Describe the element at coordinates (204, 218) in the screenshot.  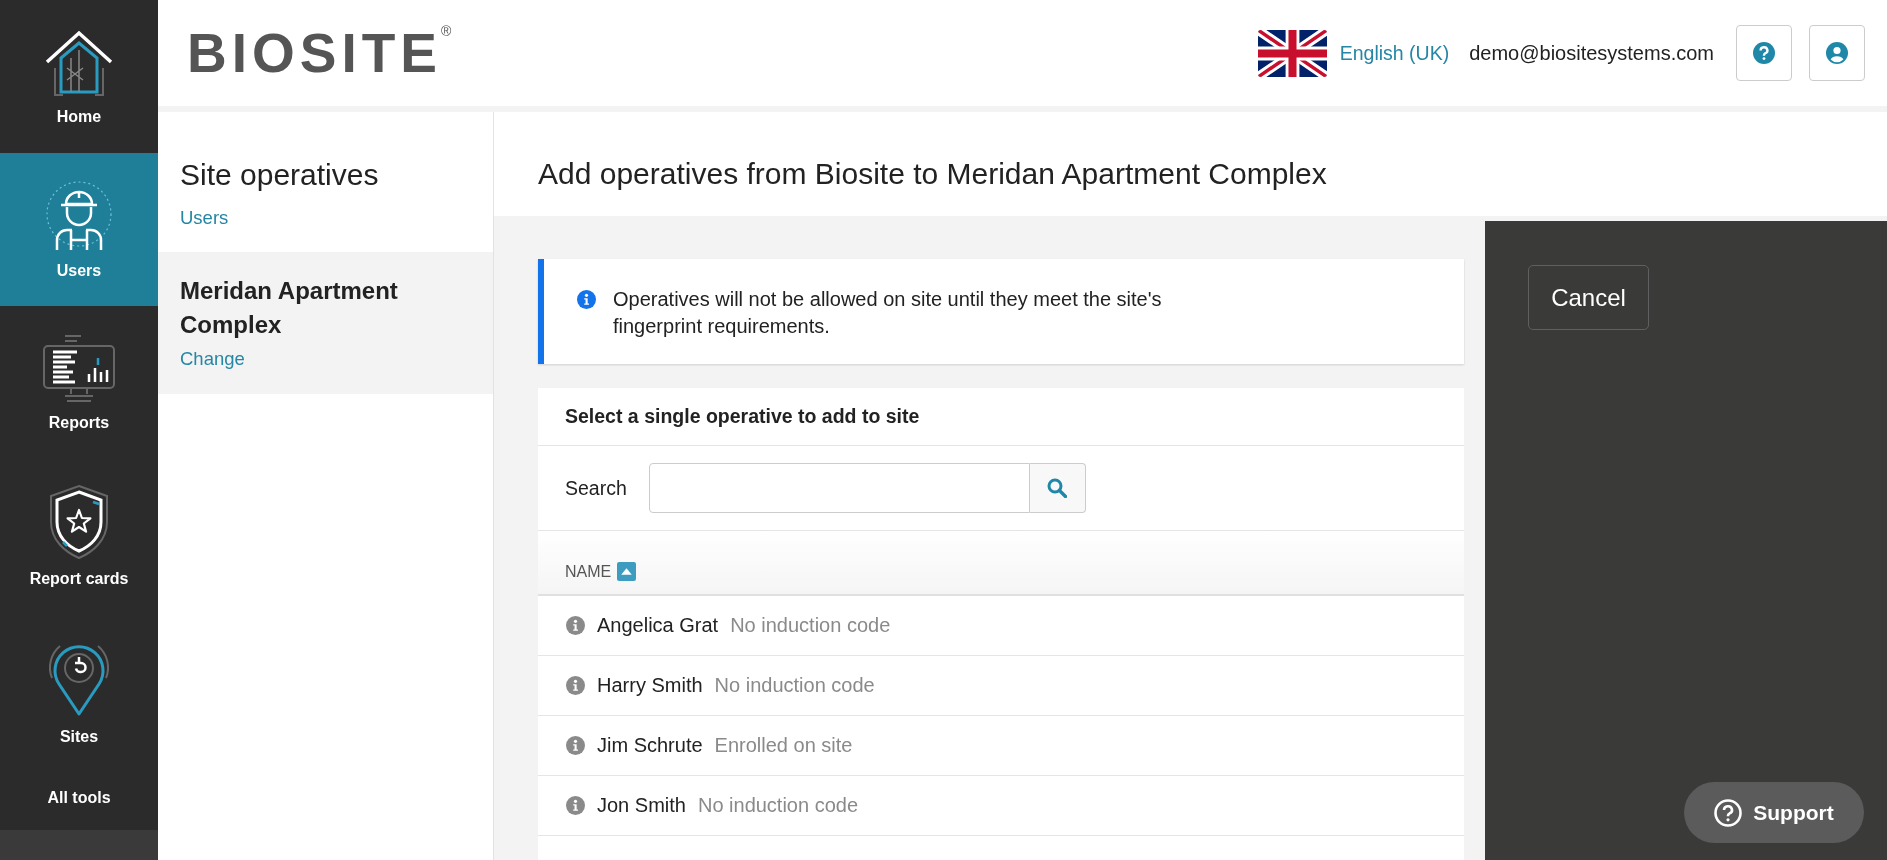
I see `breadcrumb-link: Users` at that location.